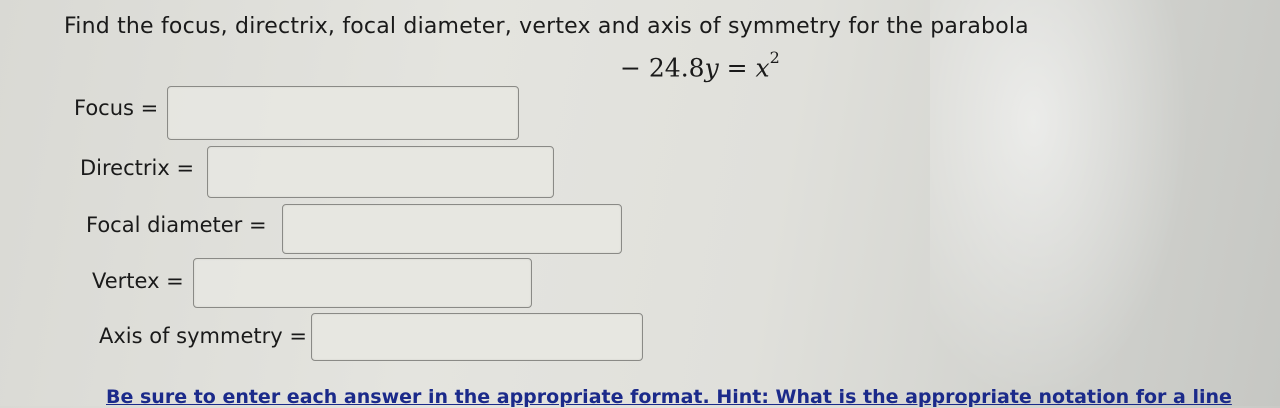  What do you see at coordinates (762, 68) in the screenshot?
I see `equation-rhs-variable: x` at bounding box center [762, 68].